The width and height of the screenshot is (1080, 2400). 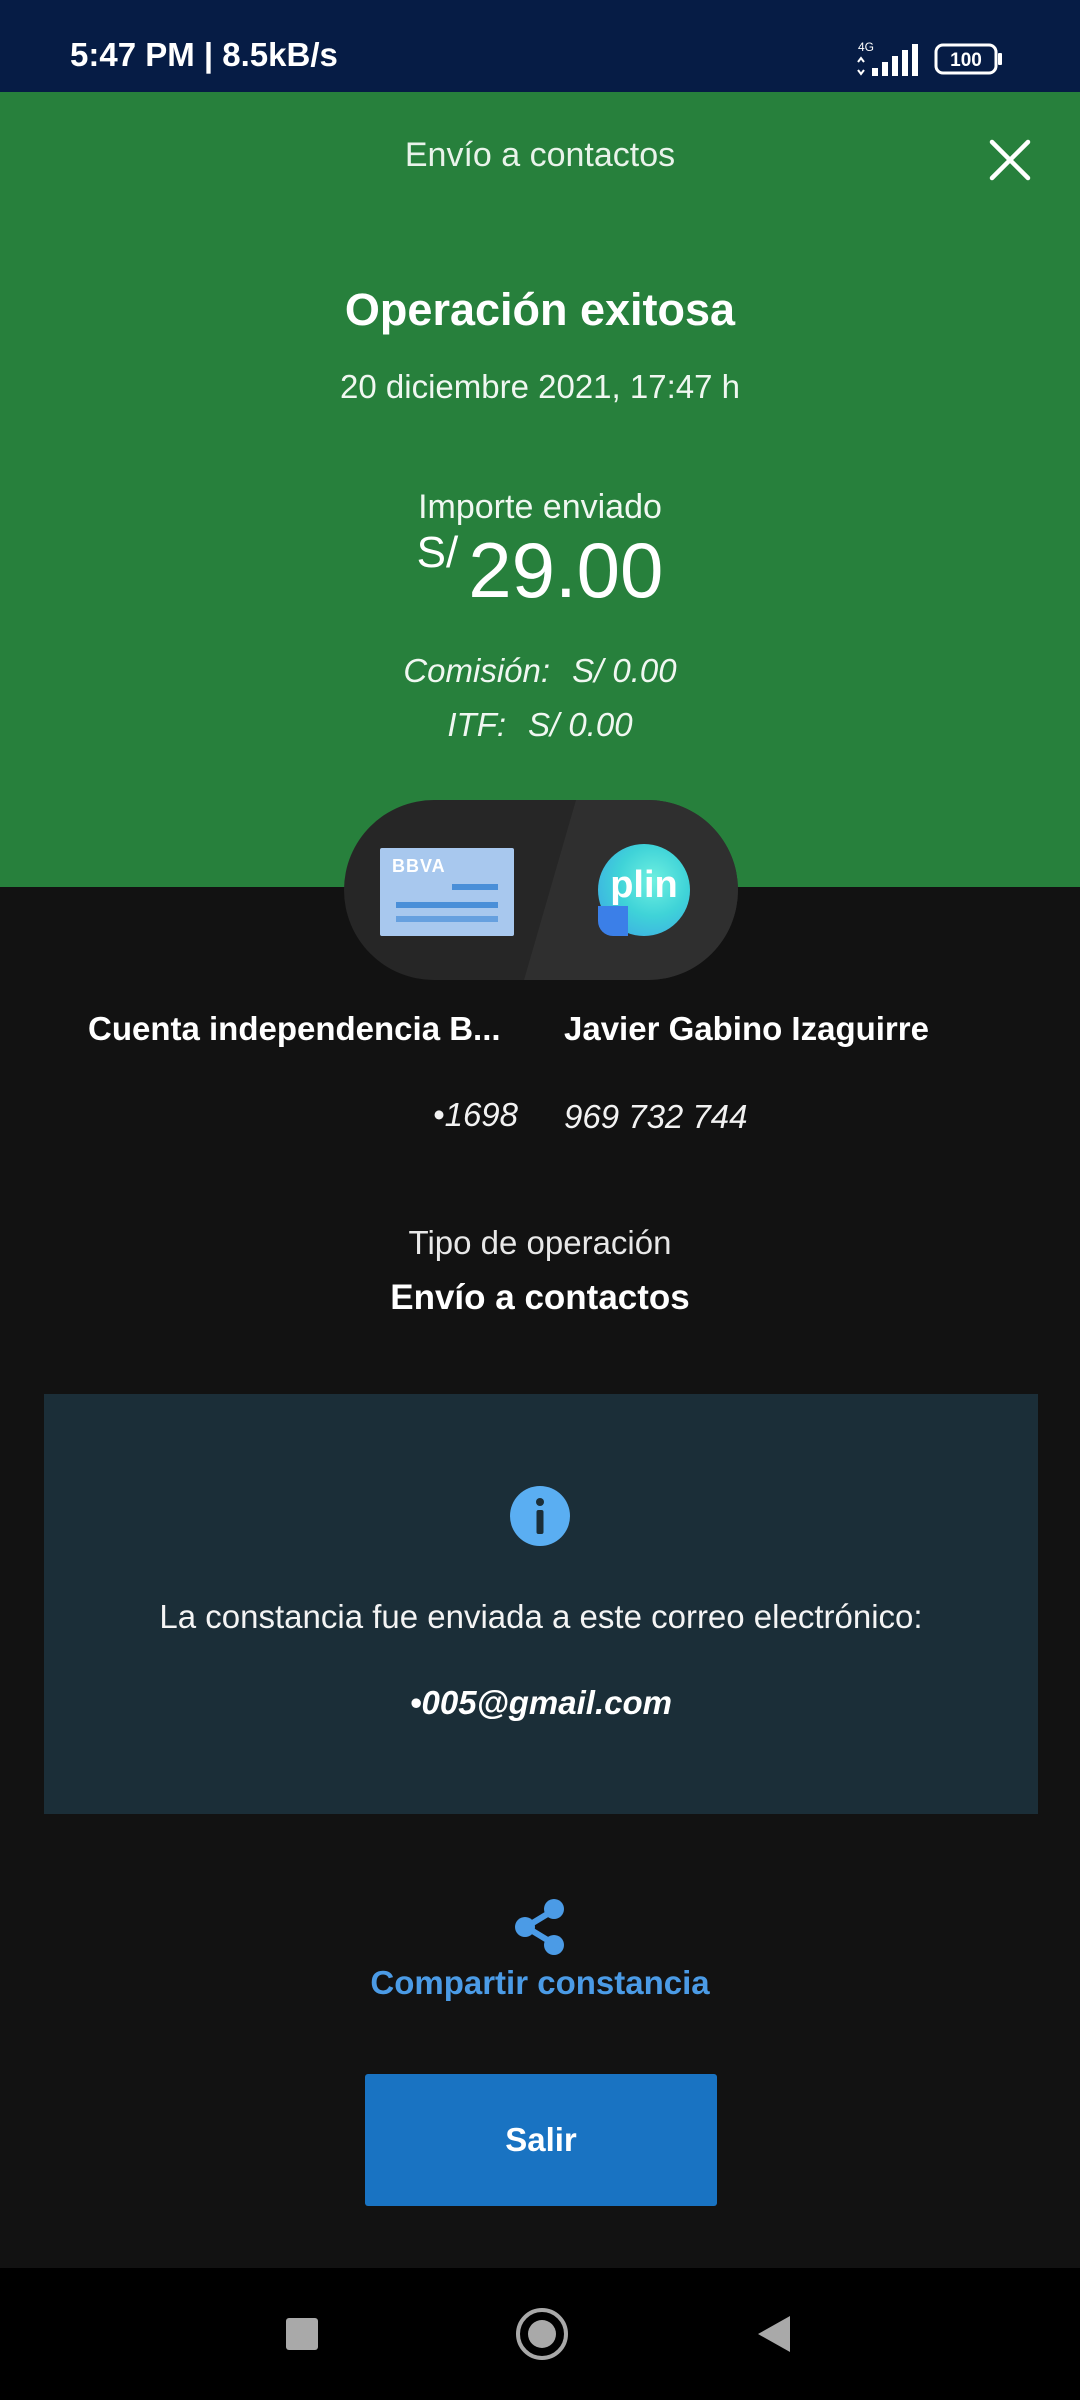 I want to click on receipt-email: •005@gmail.com, so click(x=540, y=1702).